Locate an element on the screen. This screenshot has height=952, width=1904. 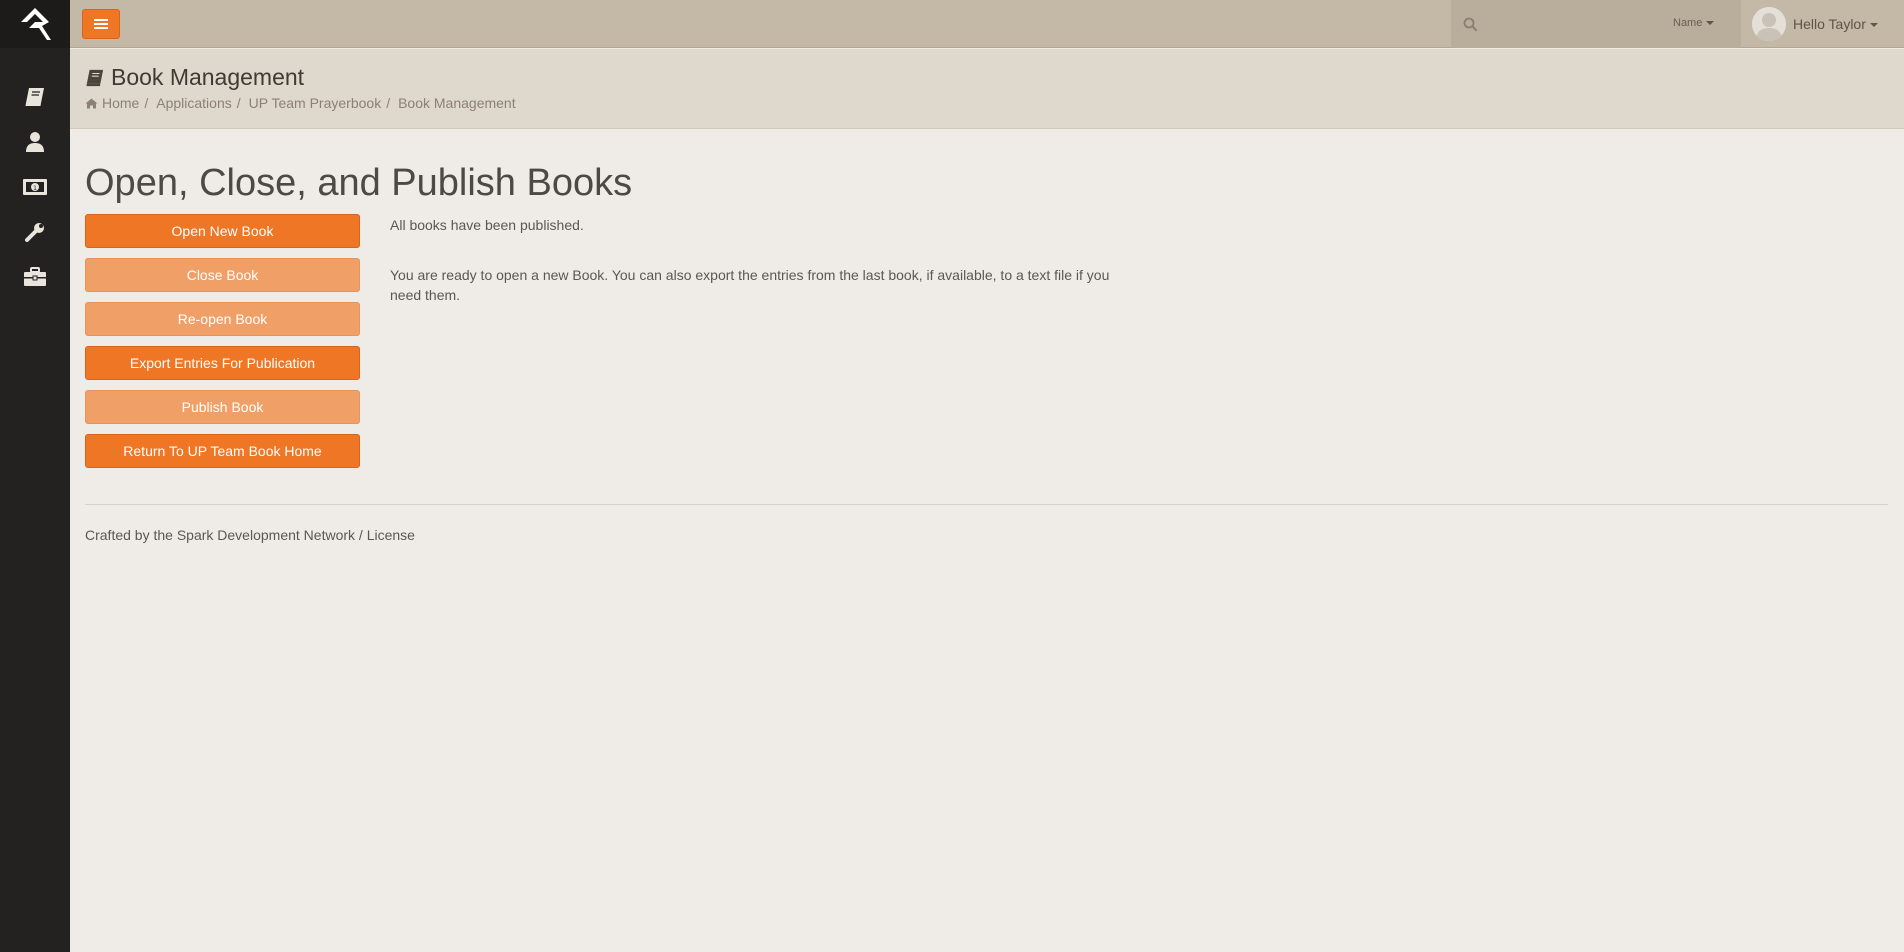
search-zone: Name is located at coordinates (1596, 24).